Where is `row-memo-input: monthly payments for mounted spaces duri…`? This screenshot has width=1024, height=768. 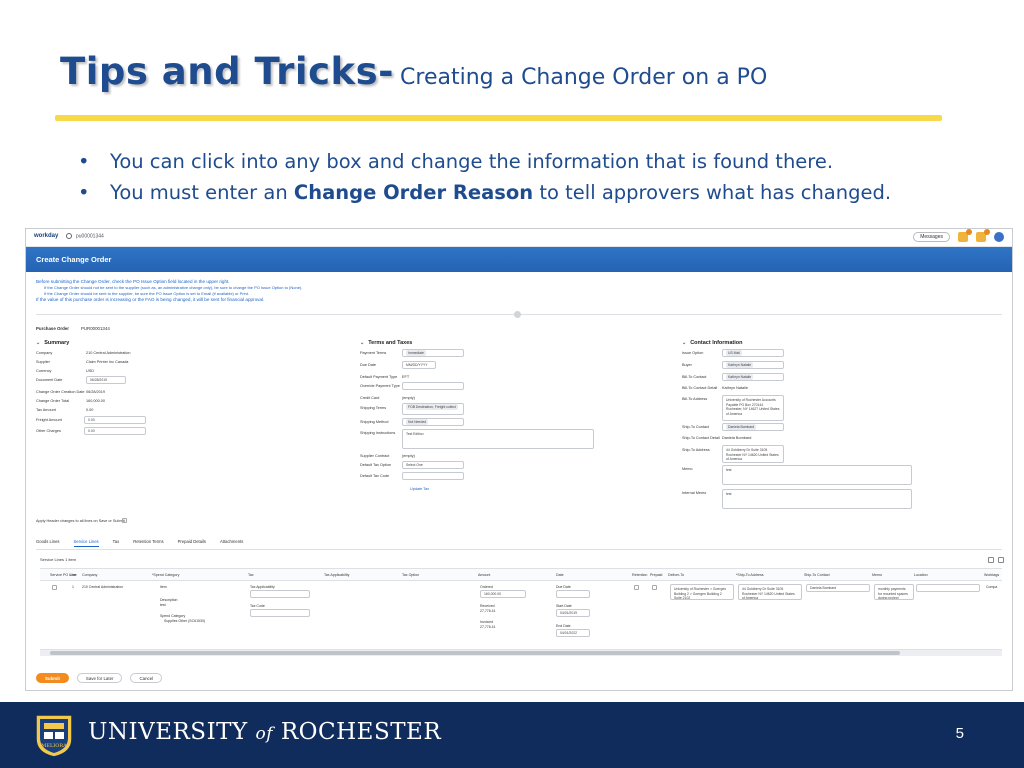
row-memo-input: monthly payments for mounted spaces duri… is located at coordinates (894, 592).